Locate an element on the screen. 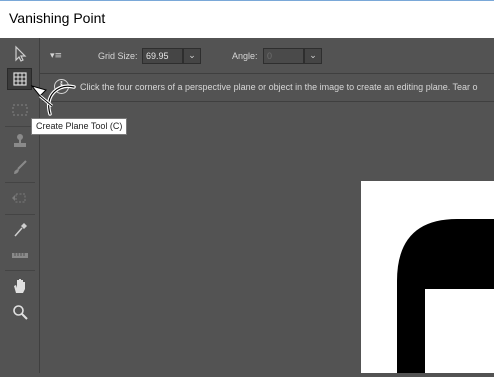 Image resolution: width=494 pixels, height=377 pixels. angle-label: Angle: is located at coordinates (245, 56).